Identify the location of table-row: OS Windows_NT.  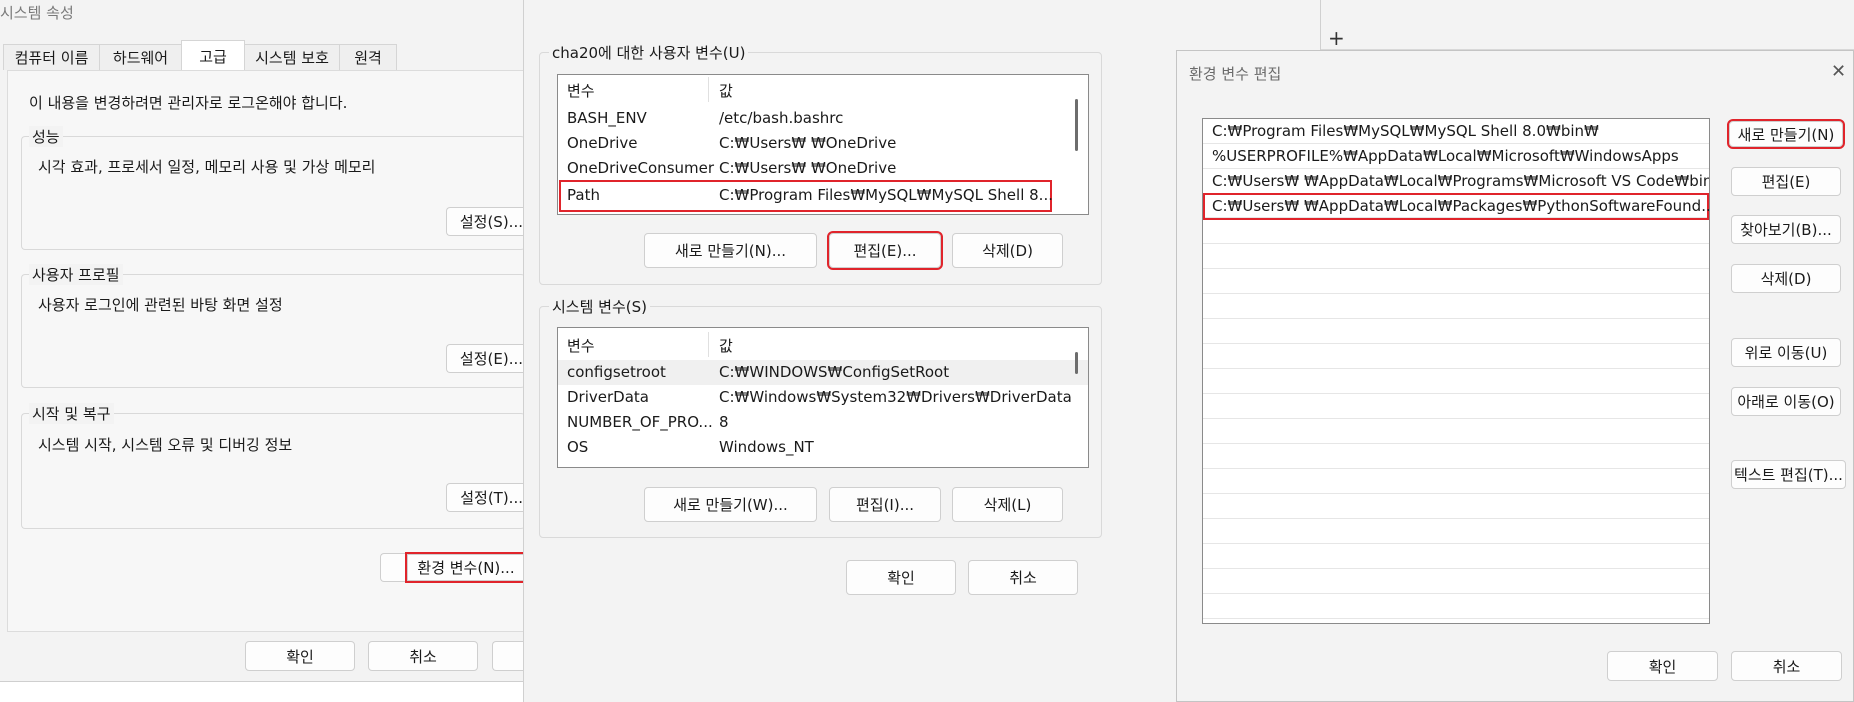
(823, 447).